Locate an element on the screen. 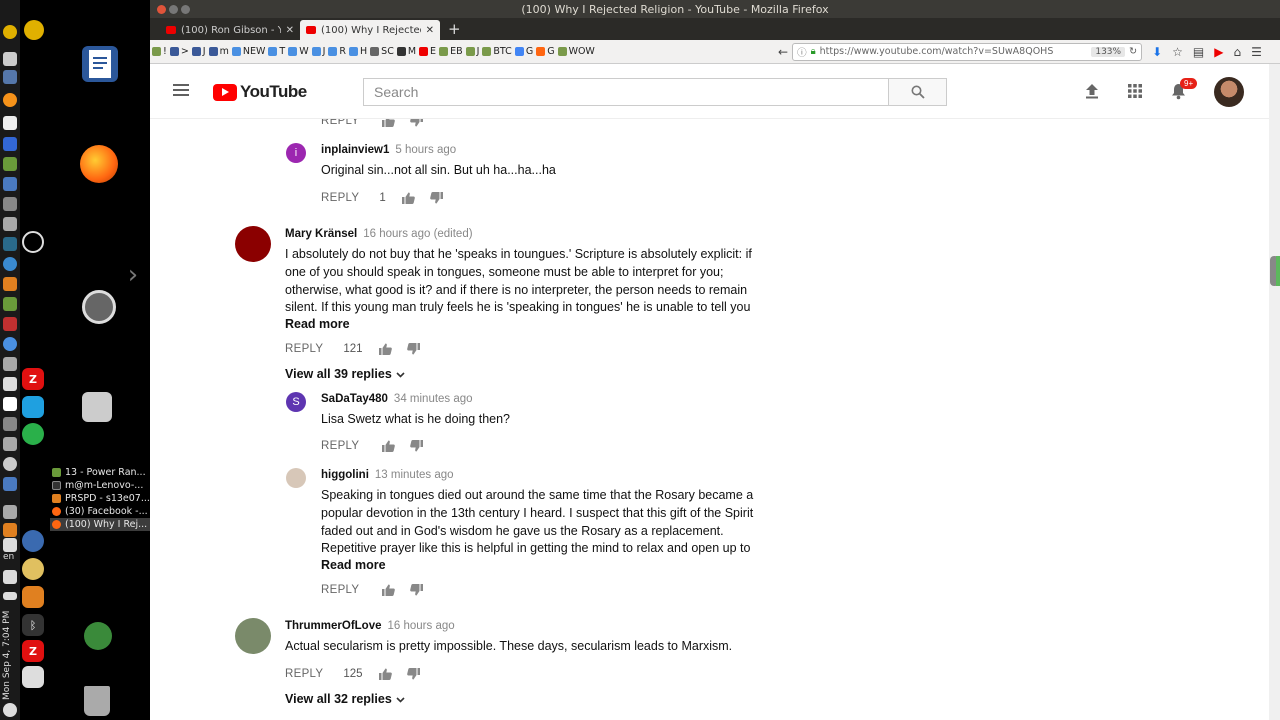 The height and width of the screenshot is (720, 1280). comment-timestamp: 34 minutes ago is located at coordinates (433, 399).